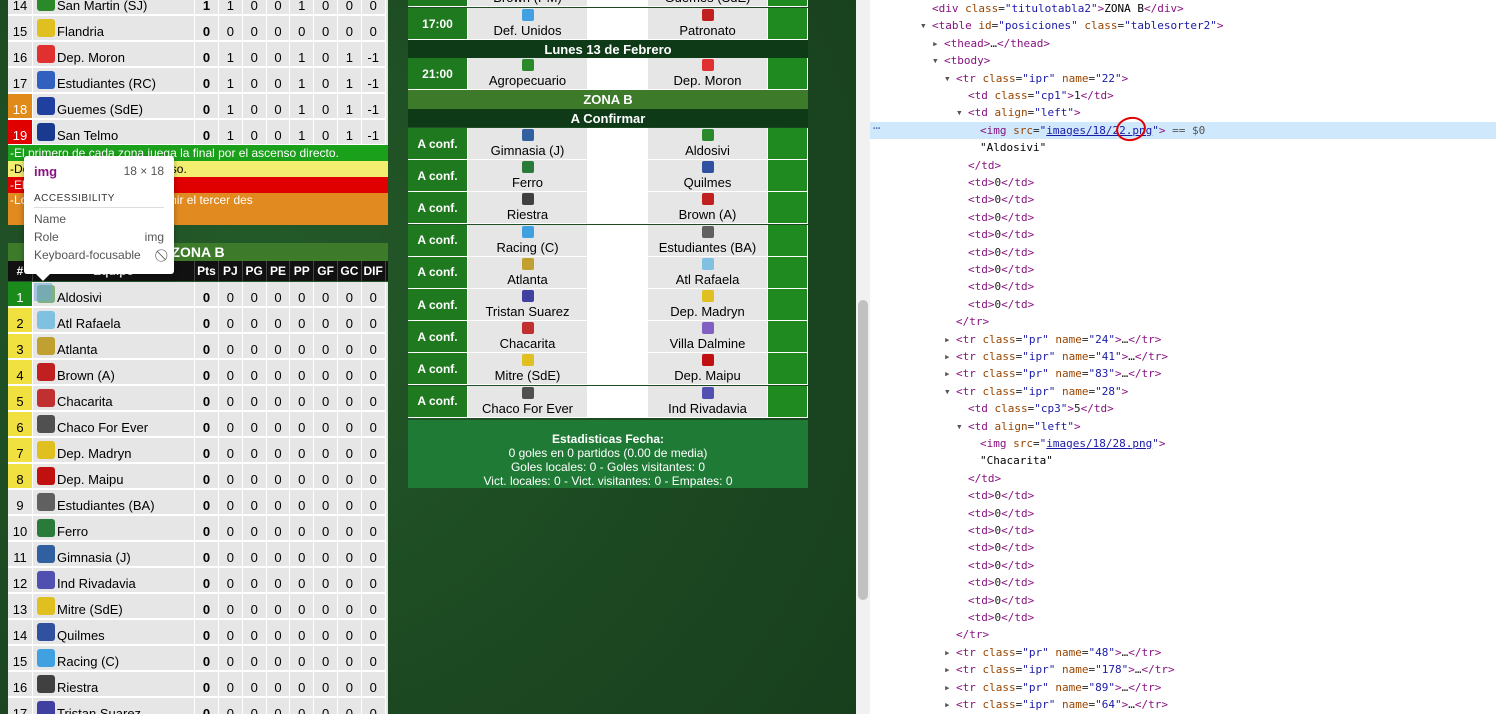 This screenshot has width=1496, height=714. I want to click on dom-line: ▾ <tr class="ipr" name="28">, so click(1183, 391).